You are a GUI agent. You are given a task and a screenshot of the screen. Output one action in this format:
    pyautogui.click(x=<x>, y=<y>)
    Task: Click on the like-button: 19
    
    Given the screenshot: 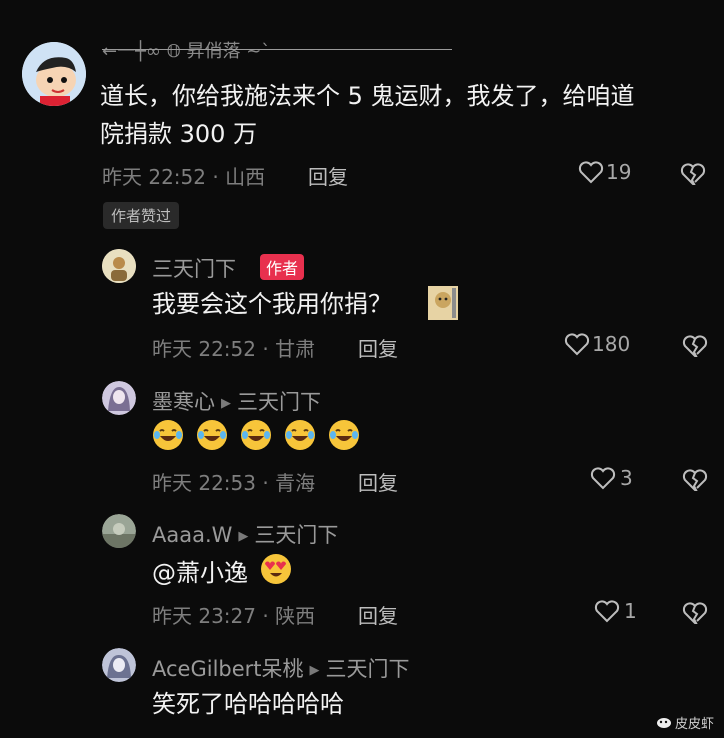 What is the action you would take?
    pyautogui.click(x=604, y=172)
    